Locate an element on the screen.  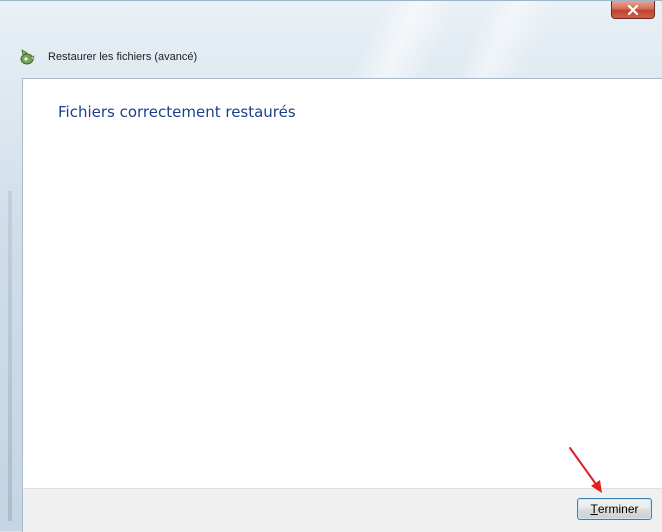
red-arrow-icon is located at coordinates (585, 470).